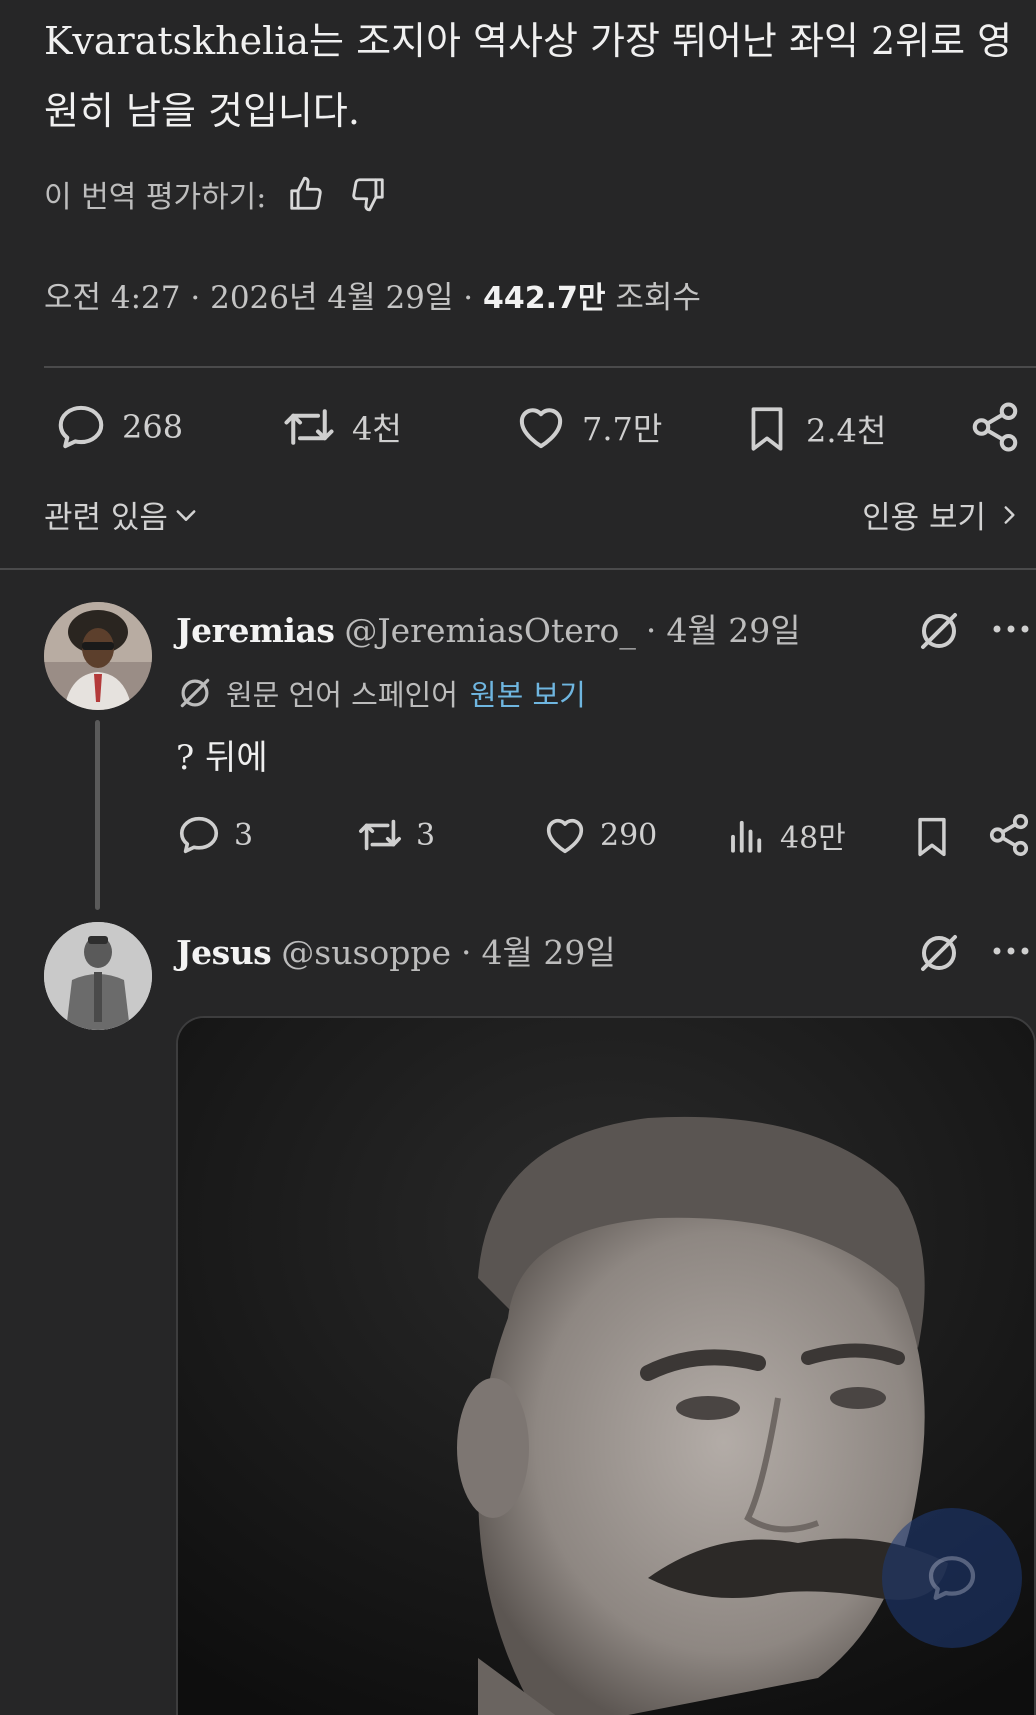 The height and width of the screenshot is (1715, 1036). I want to click on rate-translation-label: 이 번역 평가하기:, so click(155, 197).